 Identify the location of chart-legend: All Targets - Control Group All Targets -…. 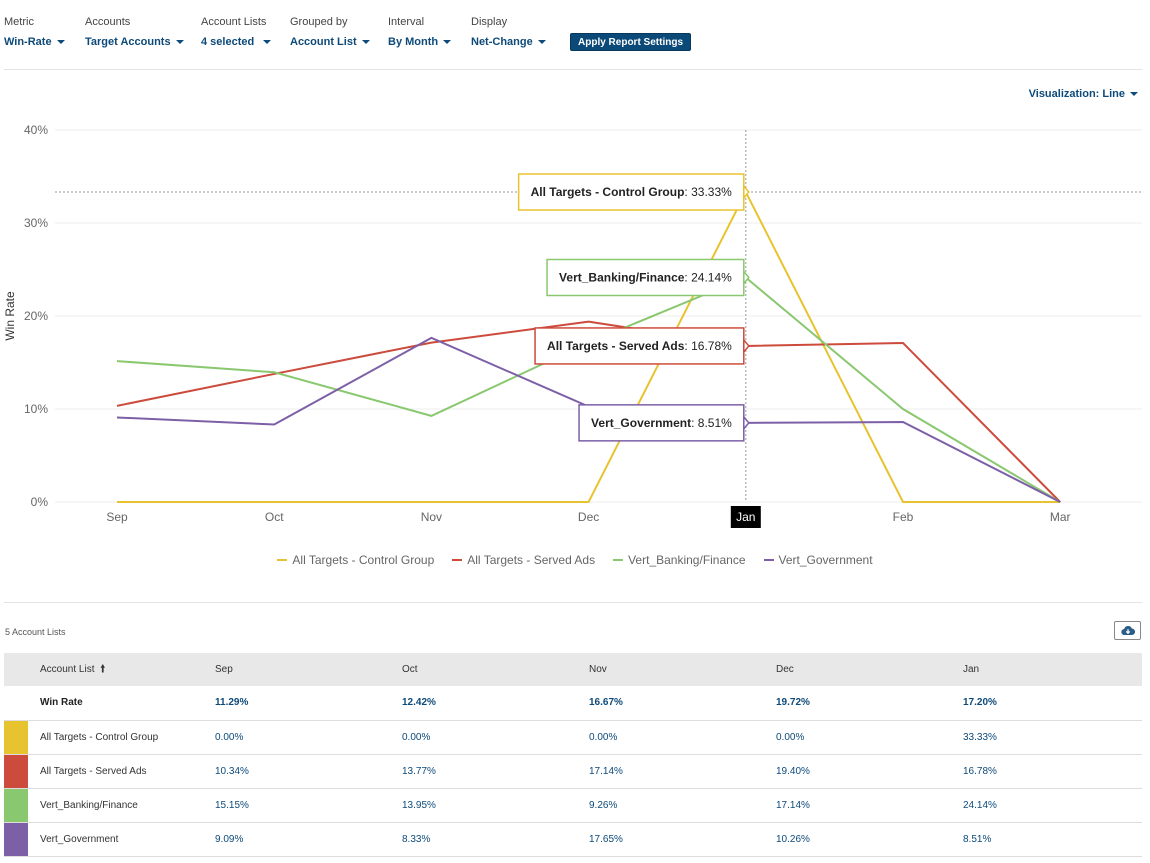
(575, 560).